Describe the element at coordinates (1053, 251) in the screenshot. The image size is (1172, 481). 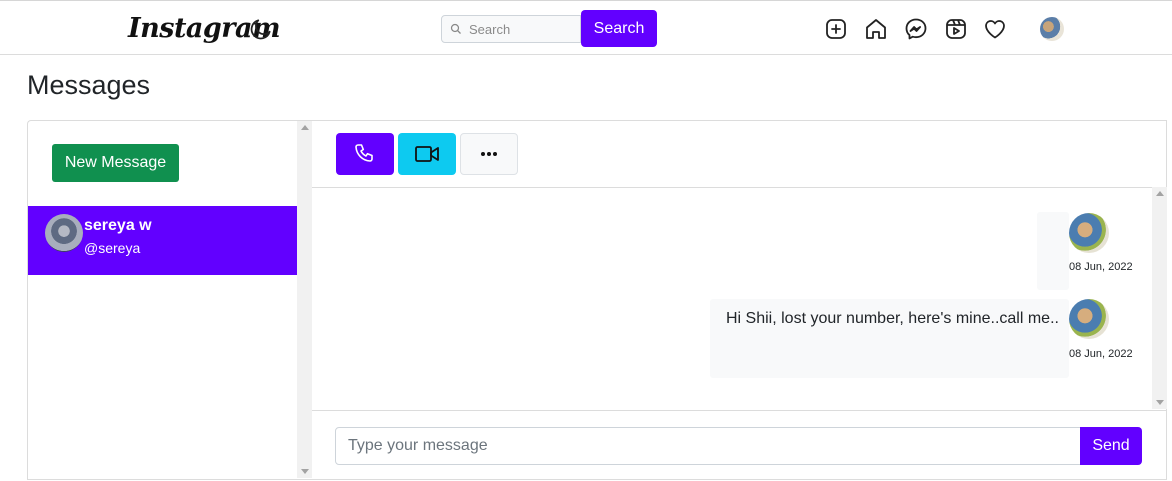
I see `message-bubble` at that location.